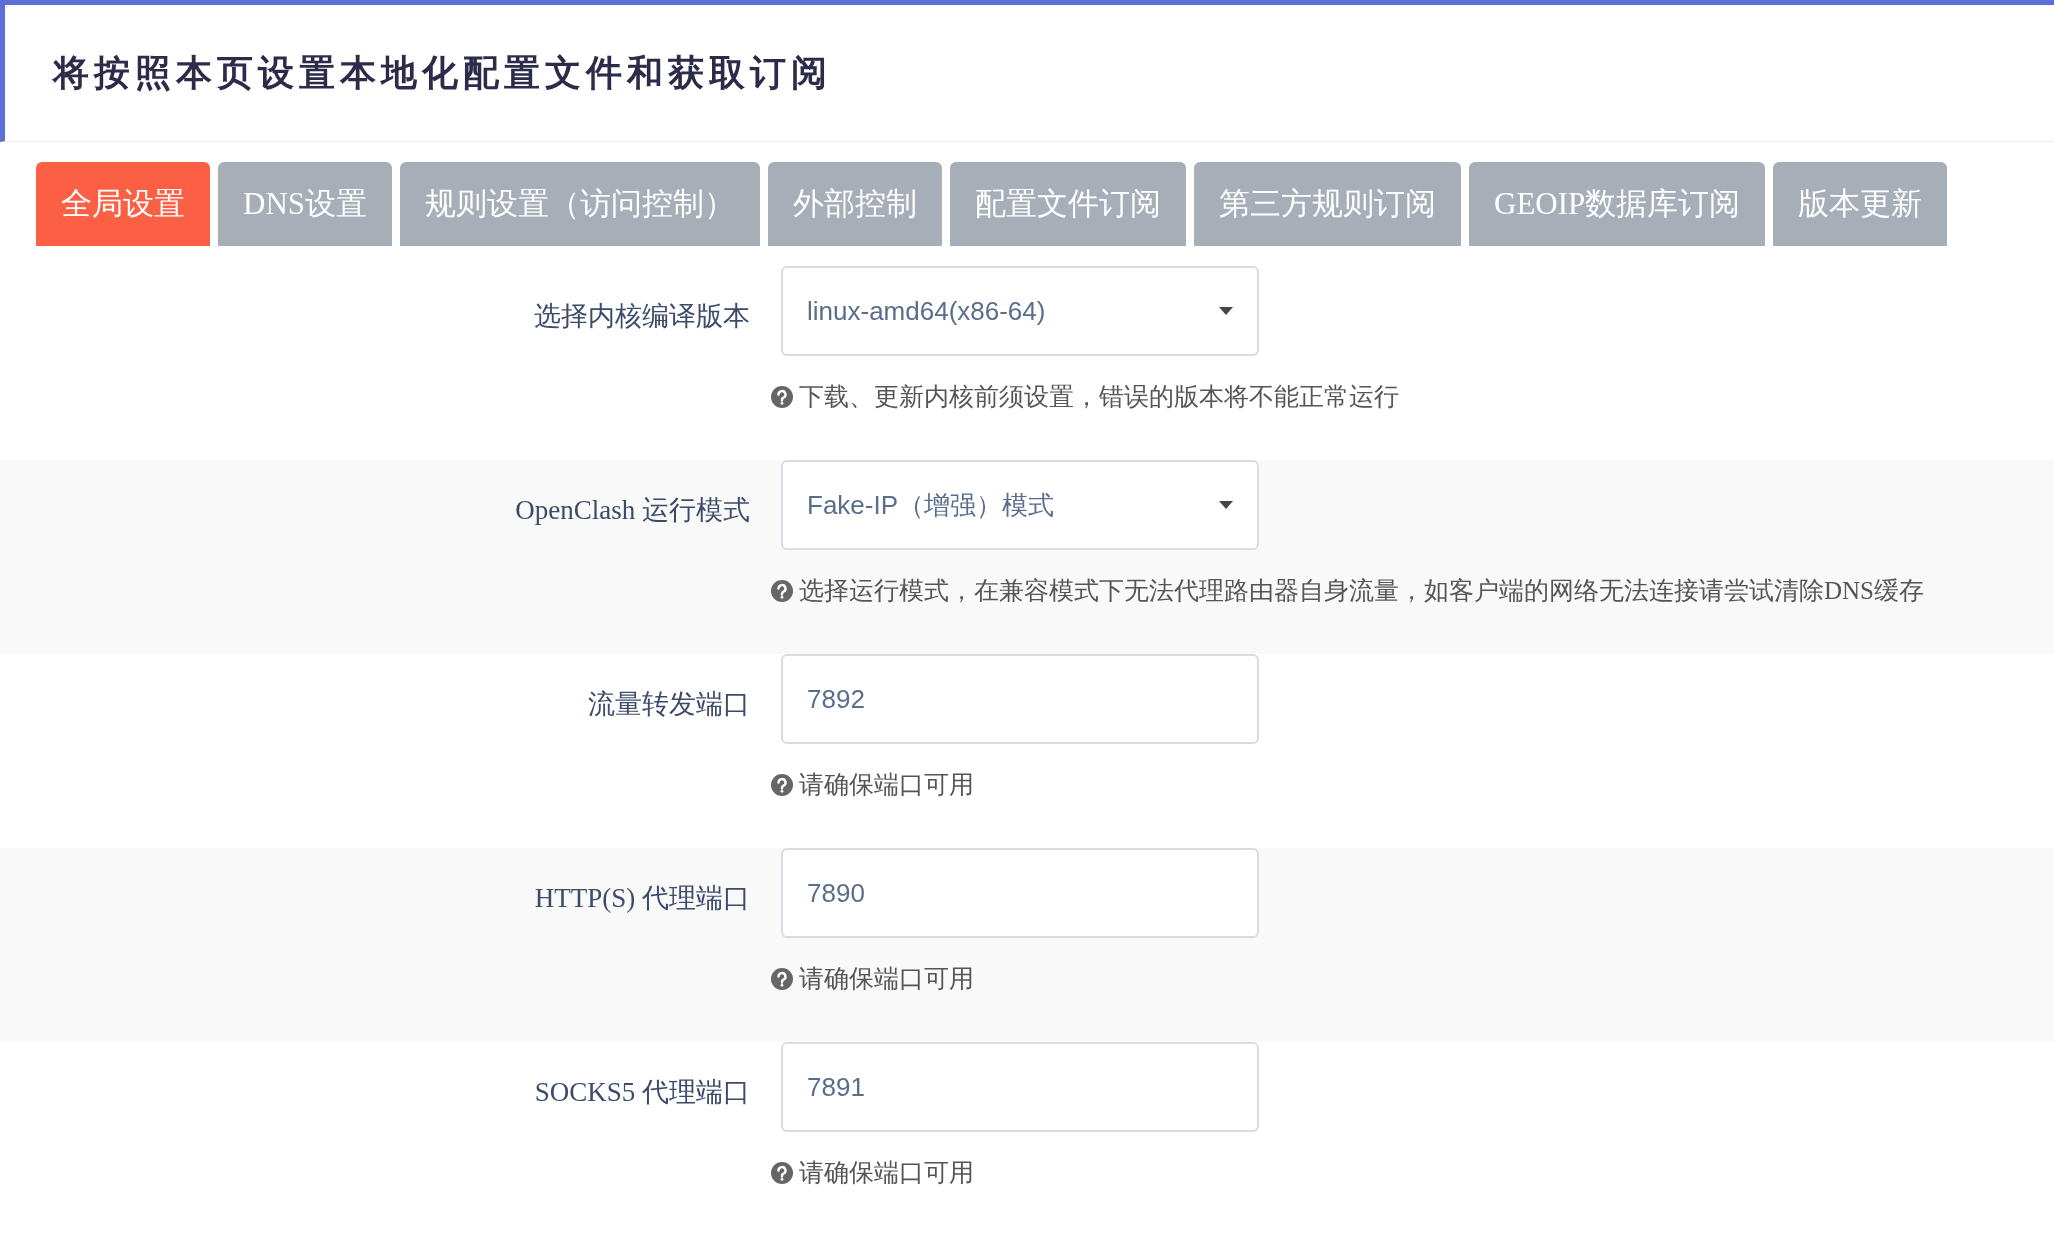 The width and height of the screenshot is (2054, 1246). Describe the element at coordinates (580, 204) in the screenshot. I see `tab: 规则设置（访问控制）` at that location.